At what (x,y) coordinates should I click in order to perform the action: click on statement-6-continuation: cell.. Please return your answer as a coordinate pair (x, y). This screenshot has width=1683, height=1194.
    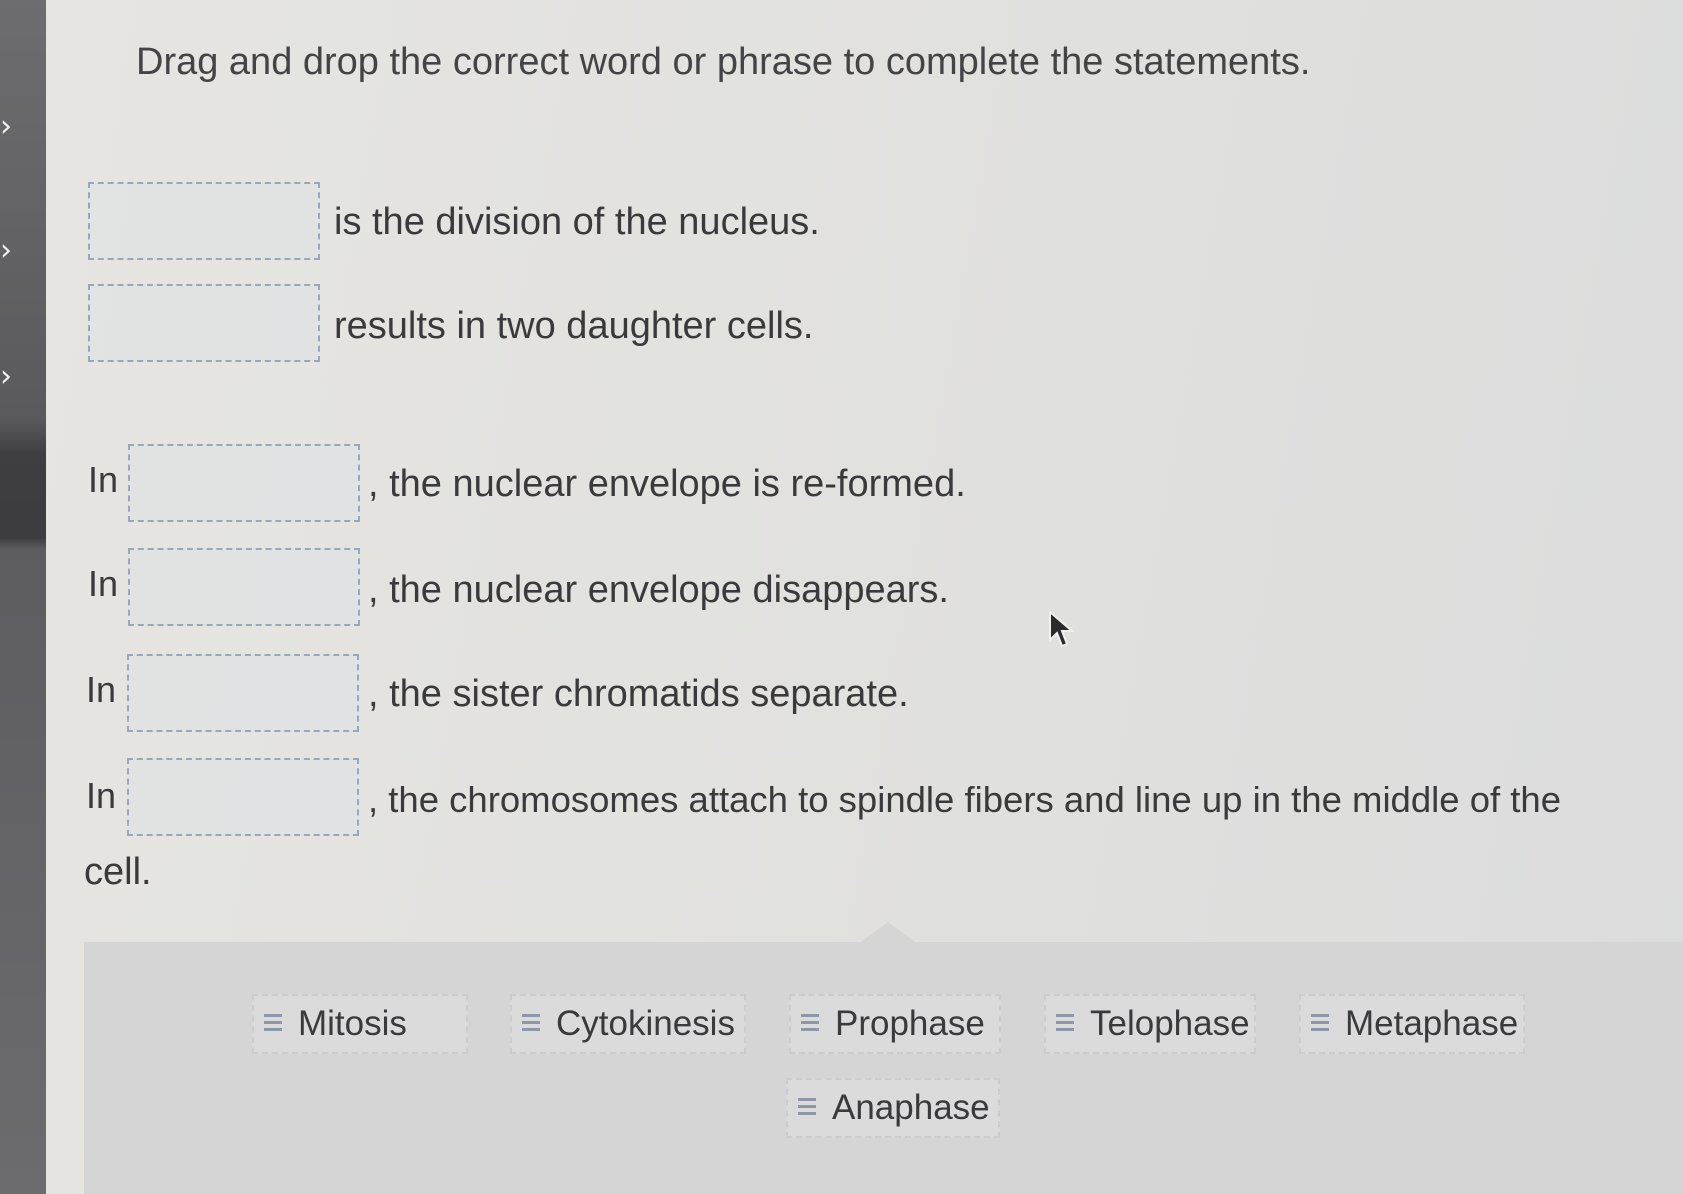
    Looking at the image, I should click on (118, 872).